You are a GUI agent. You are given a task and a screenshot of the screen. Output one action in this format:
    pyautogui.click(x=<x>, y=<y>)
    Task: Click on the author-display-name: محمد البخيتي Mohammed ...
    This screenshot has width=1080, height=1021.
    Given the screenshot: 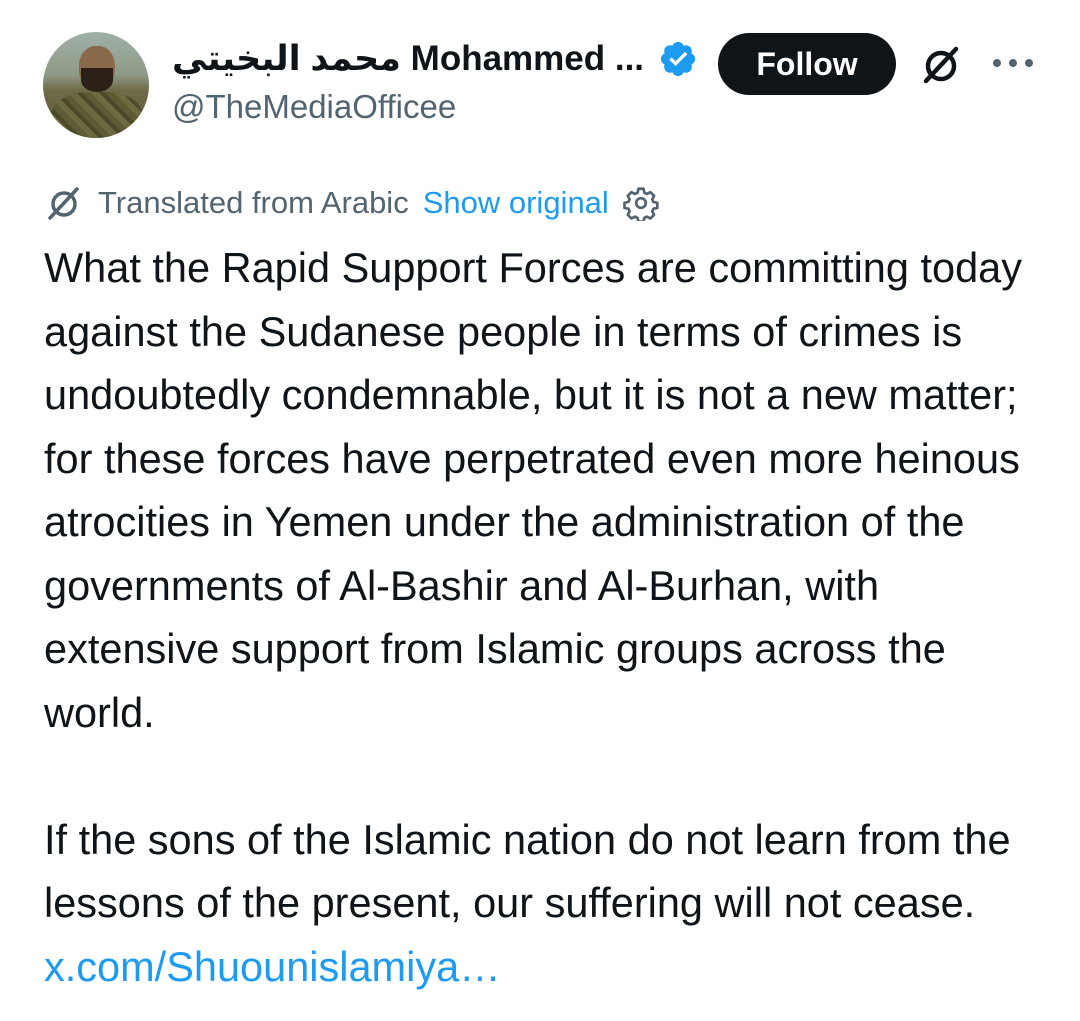 What is the action you would take?
    pyautogui.click(x=408, y=59)
    